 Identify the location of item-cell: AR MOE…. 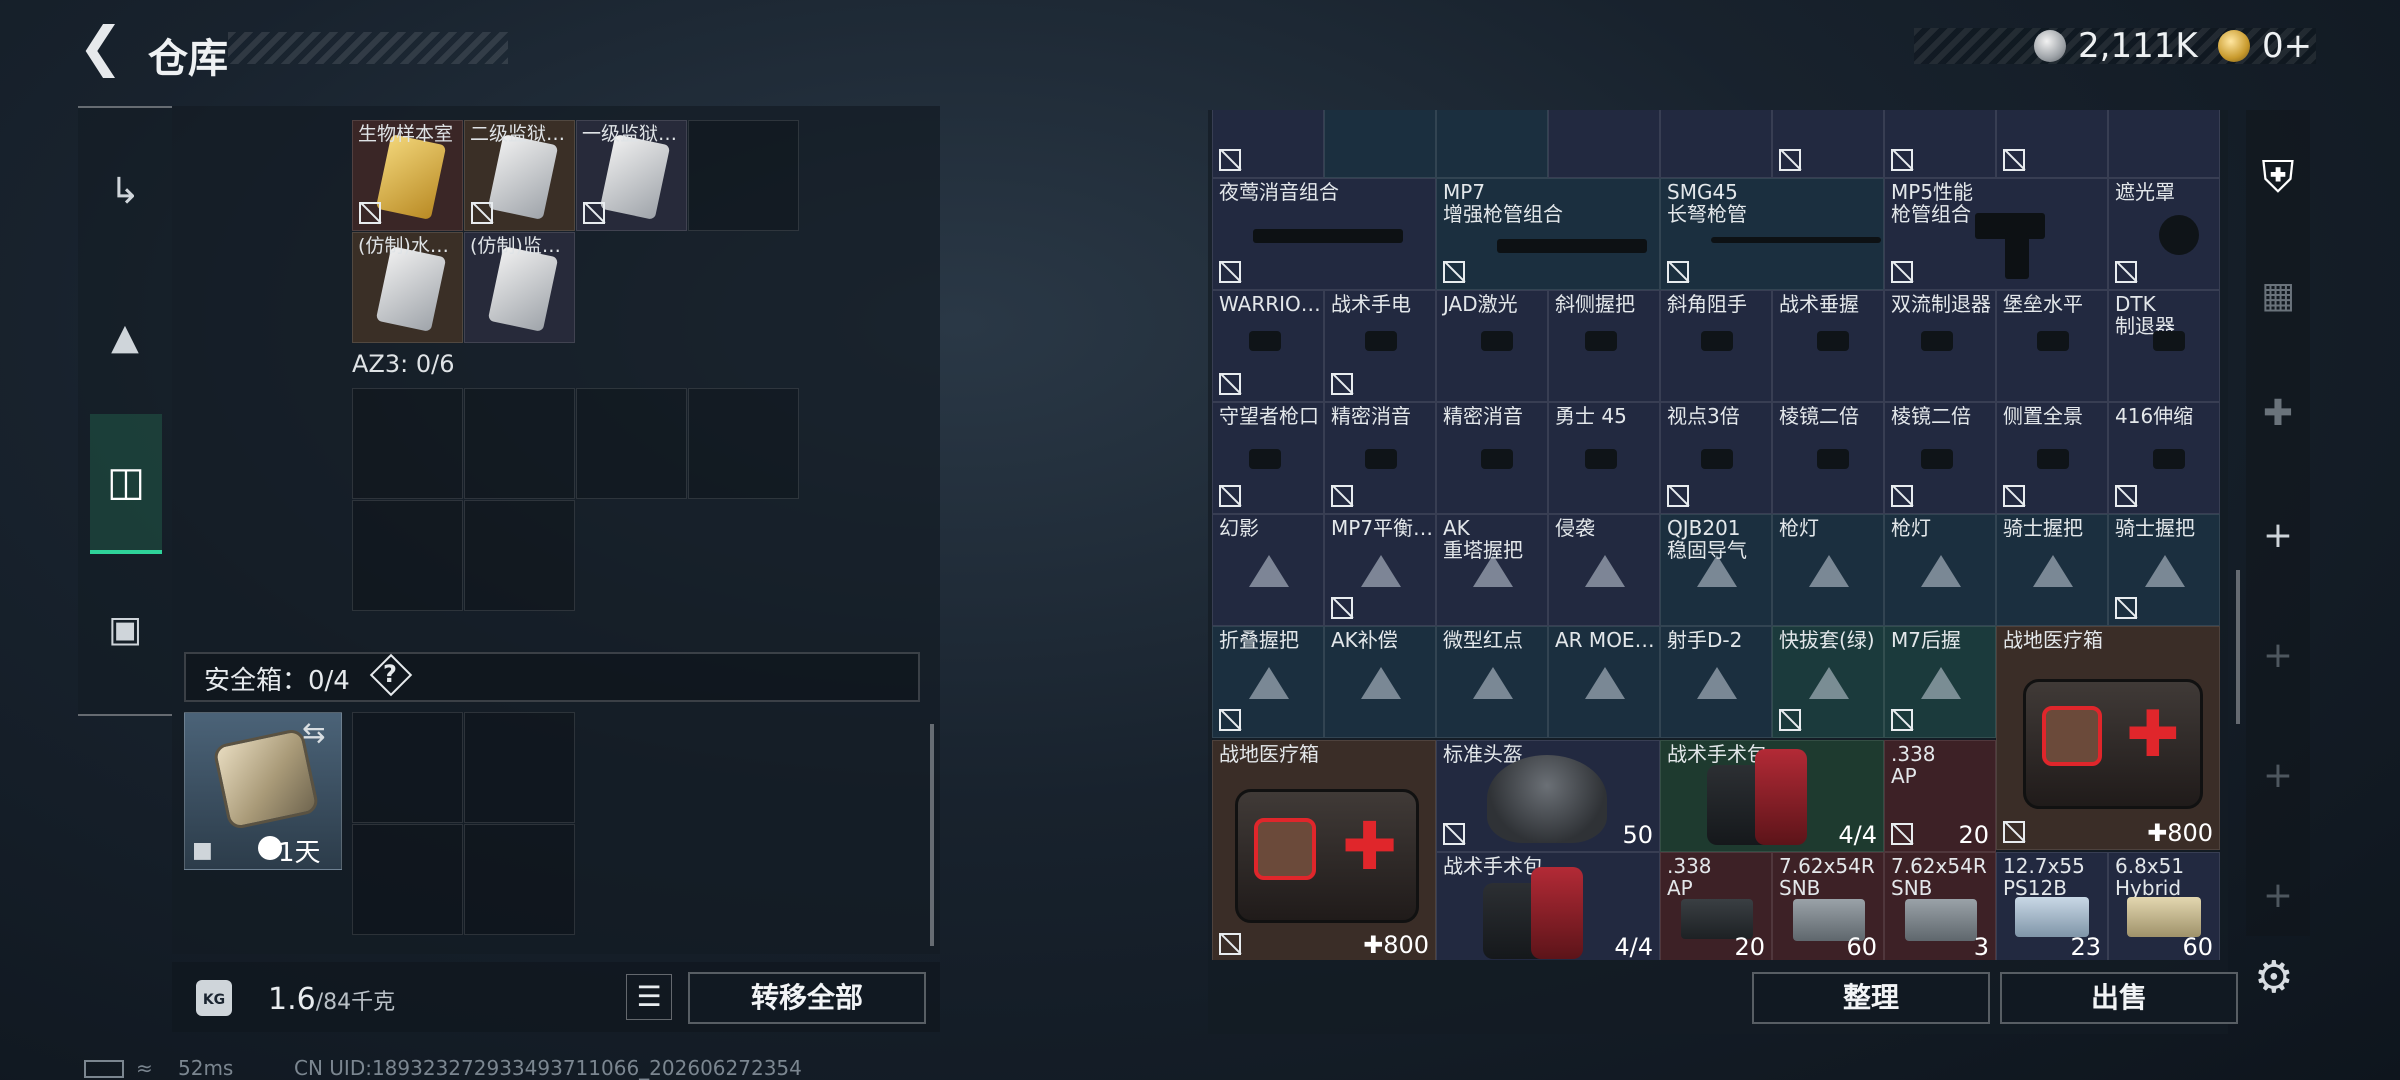
(1604, 682).